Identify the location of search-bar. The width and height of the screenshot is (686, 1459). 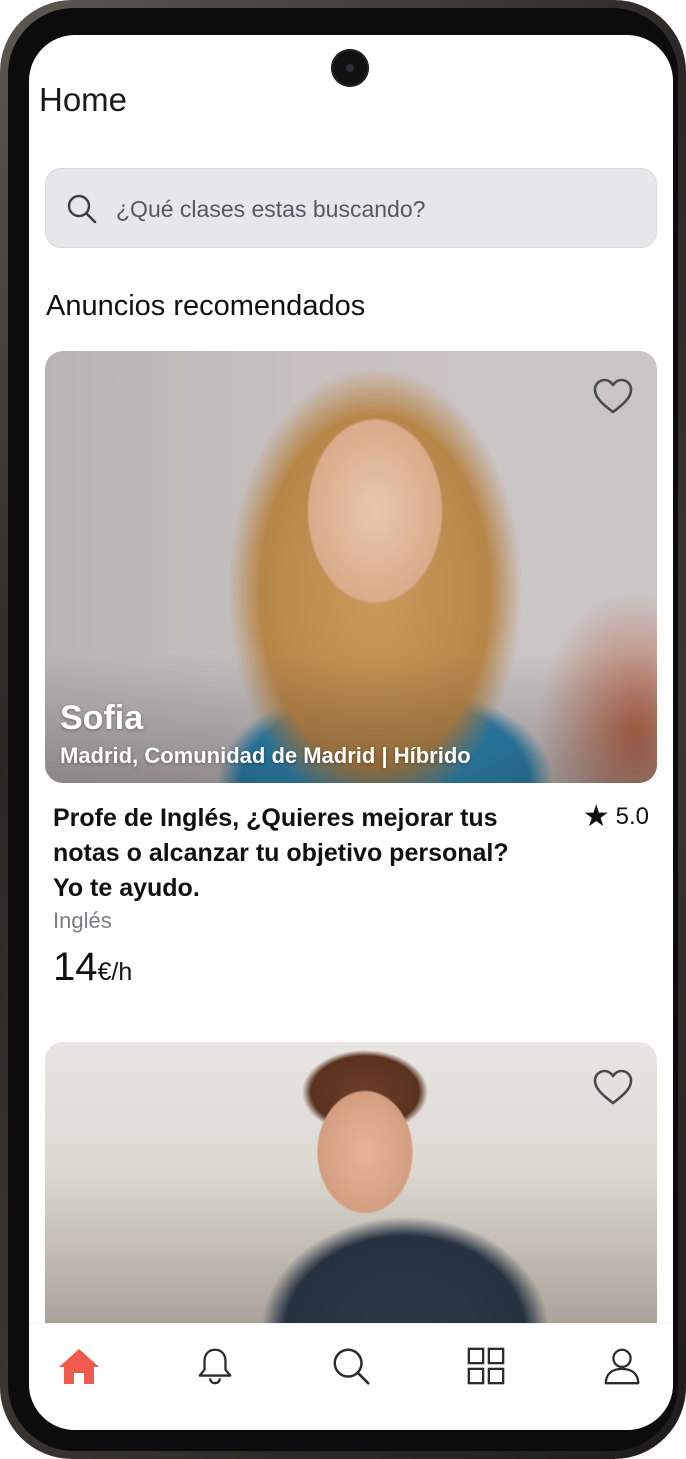
(351, 208).